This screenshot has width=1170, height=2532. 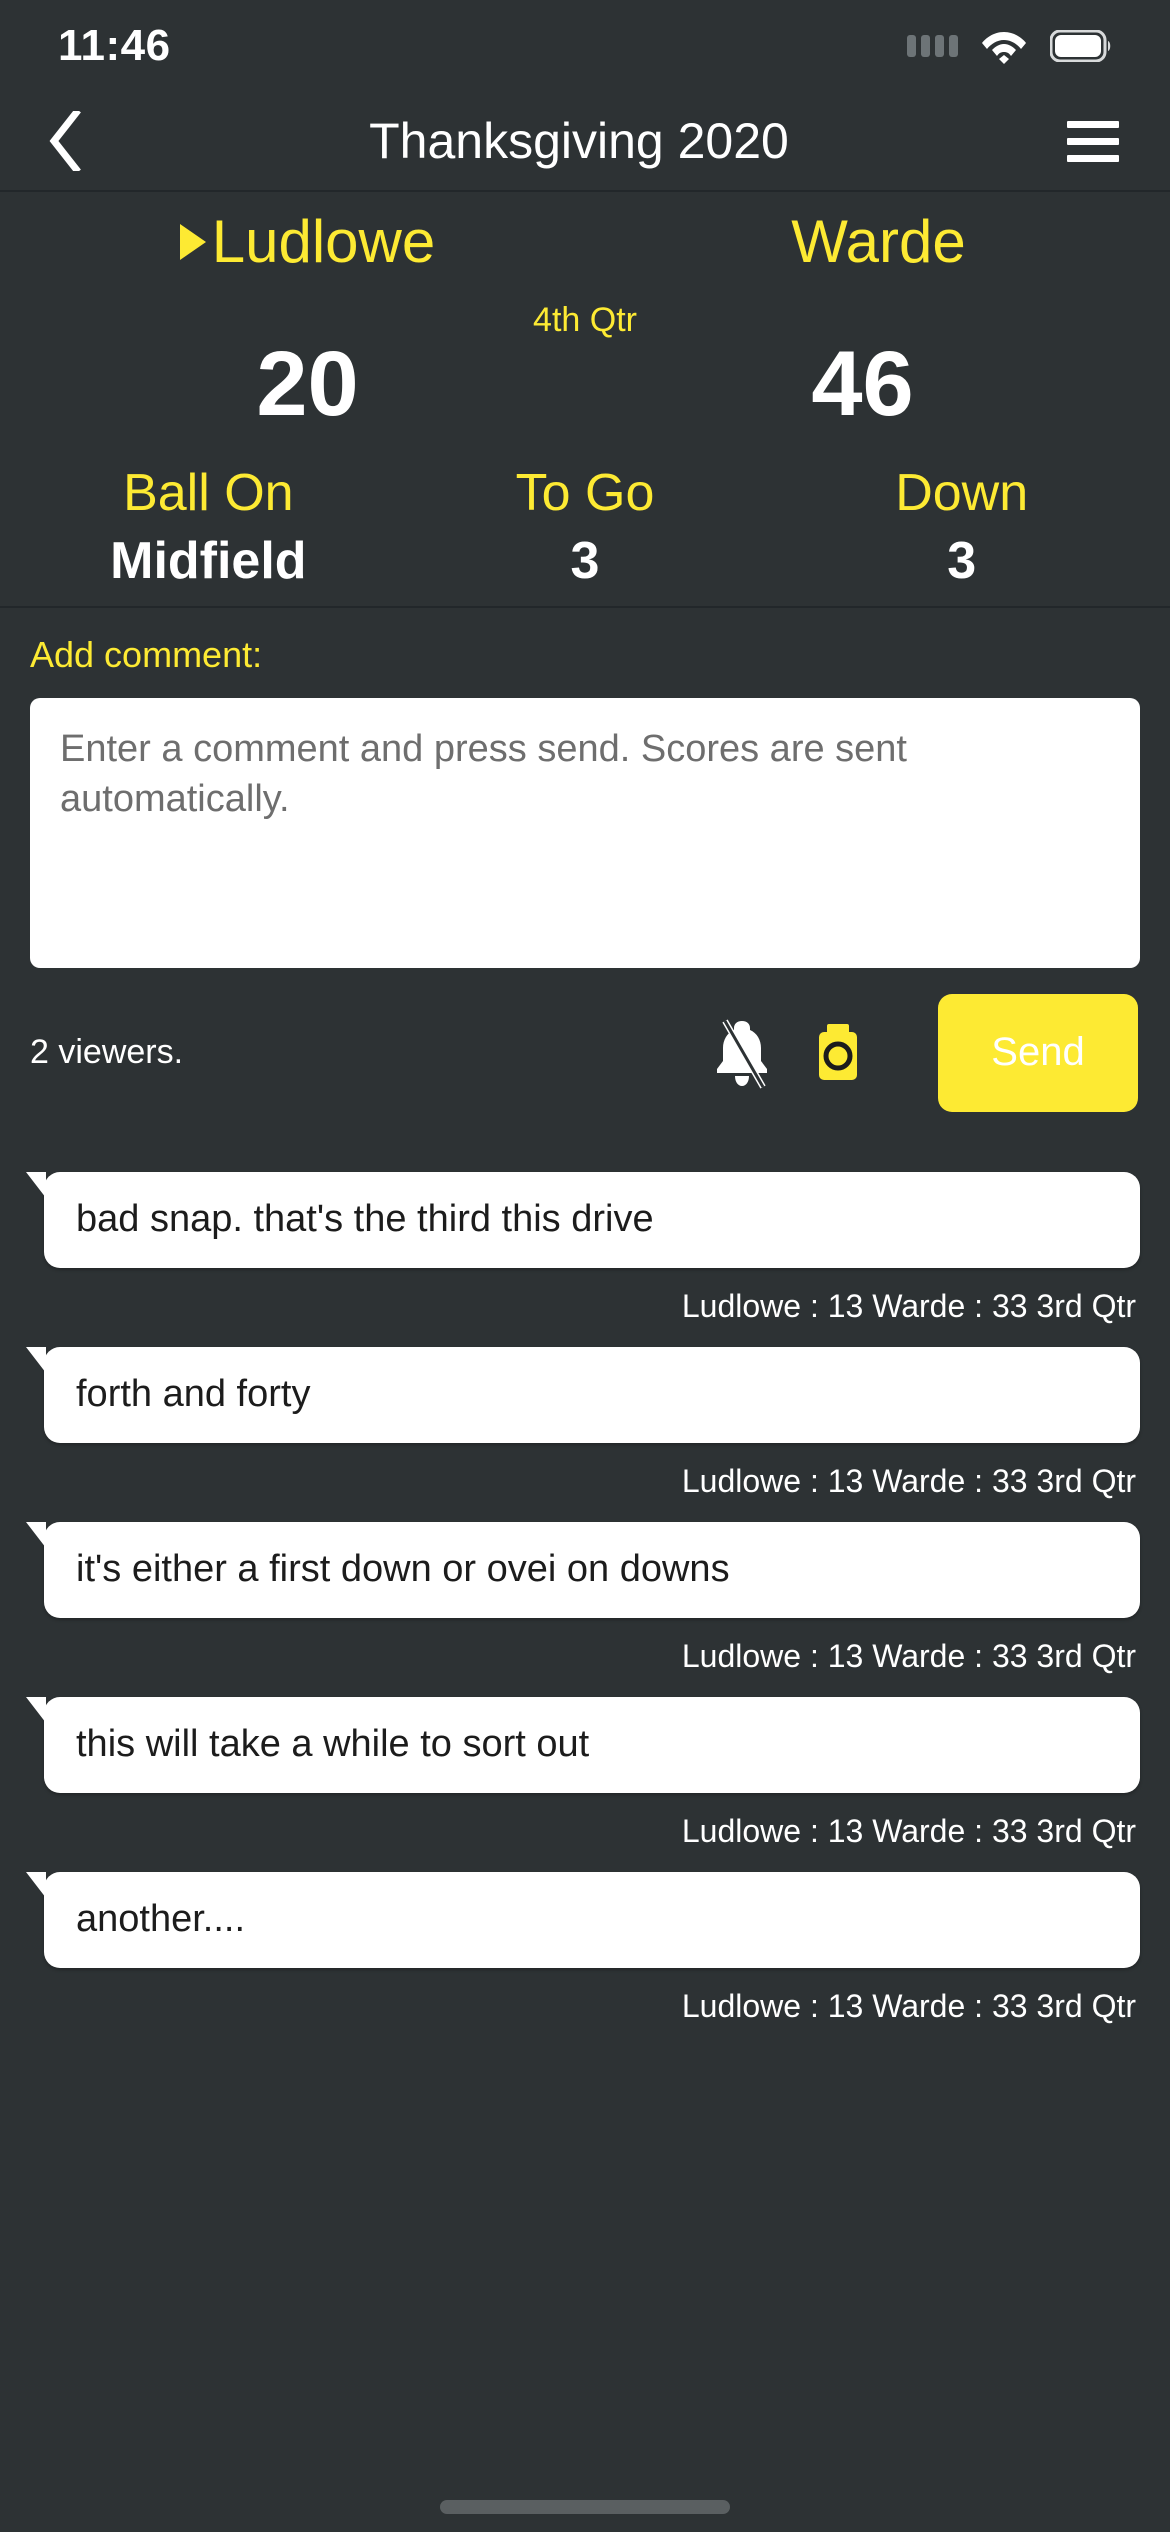 What do you see at coordinates (585, 2507) in the screenshot?
I see `home-indicator` at bounding box center [585, 2507].